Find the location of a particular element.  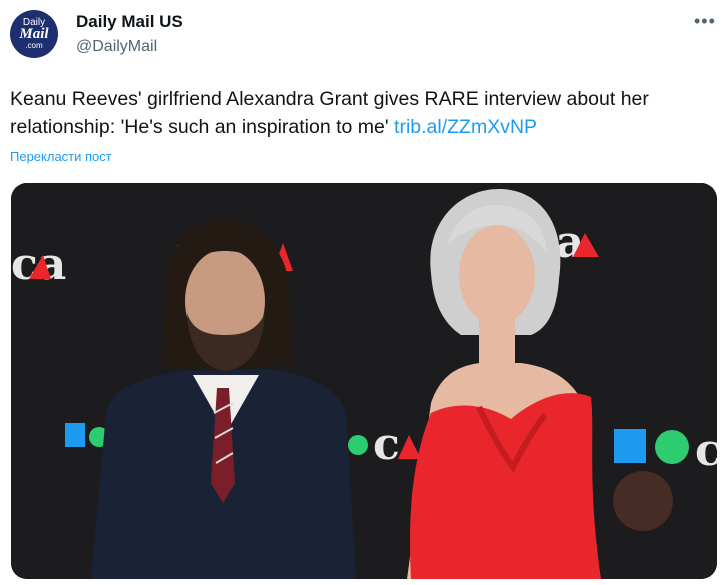

more-options-icon: ••• is located at coordinates (705, 21).